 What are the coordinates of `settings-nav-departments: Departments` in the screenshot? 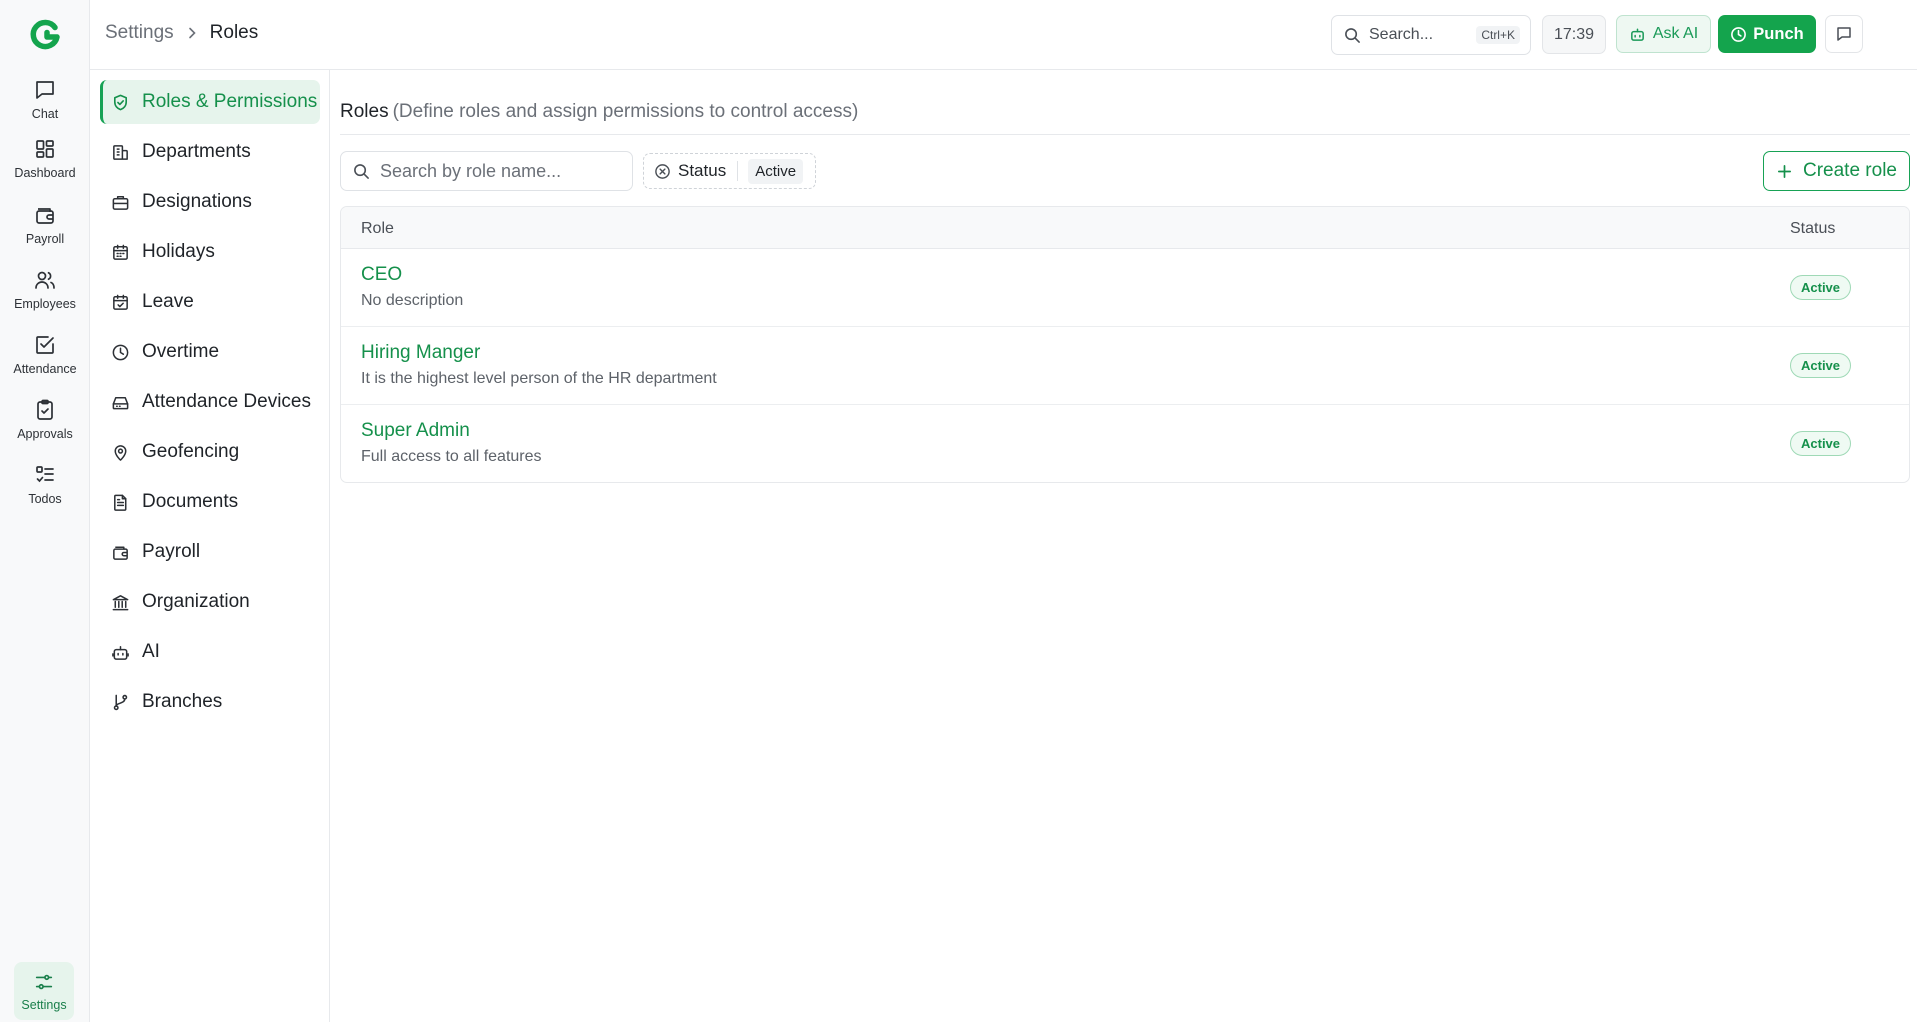 It's located at (210, 152).